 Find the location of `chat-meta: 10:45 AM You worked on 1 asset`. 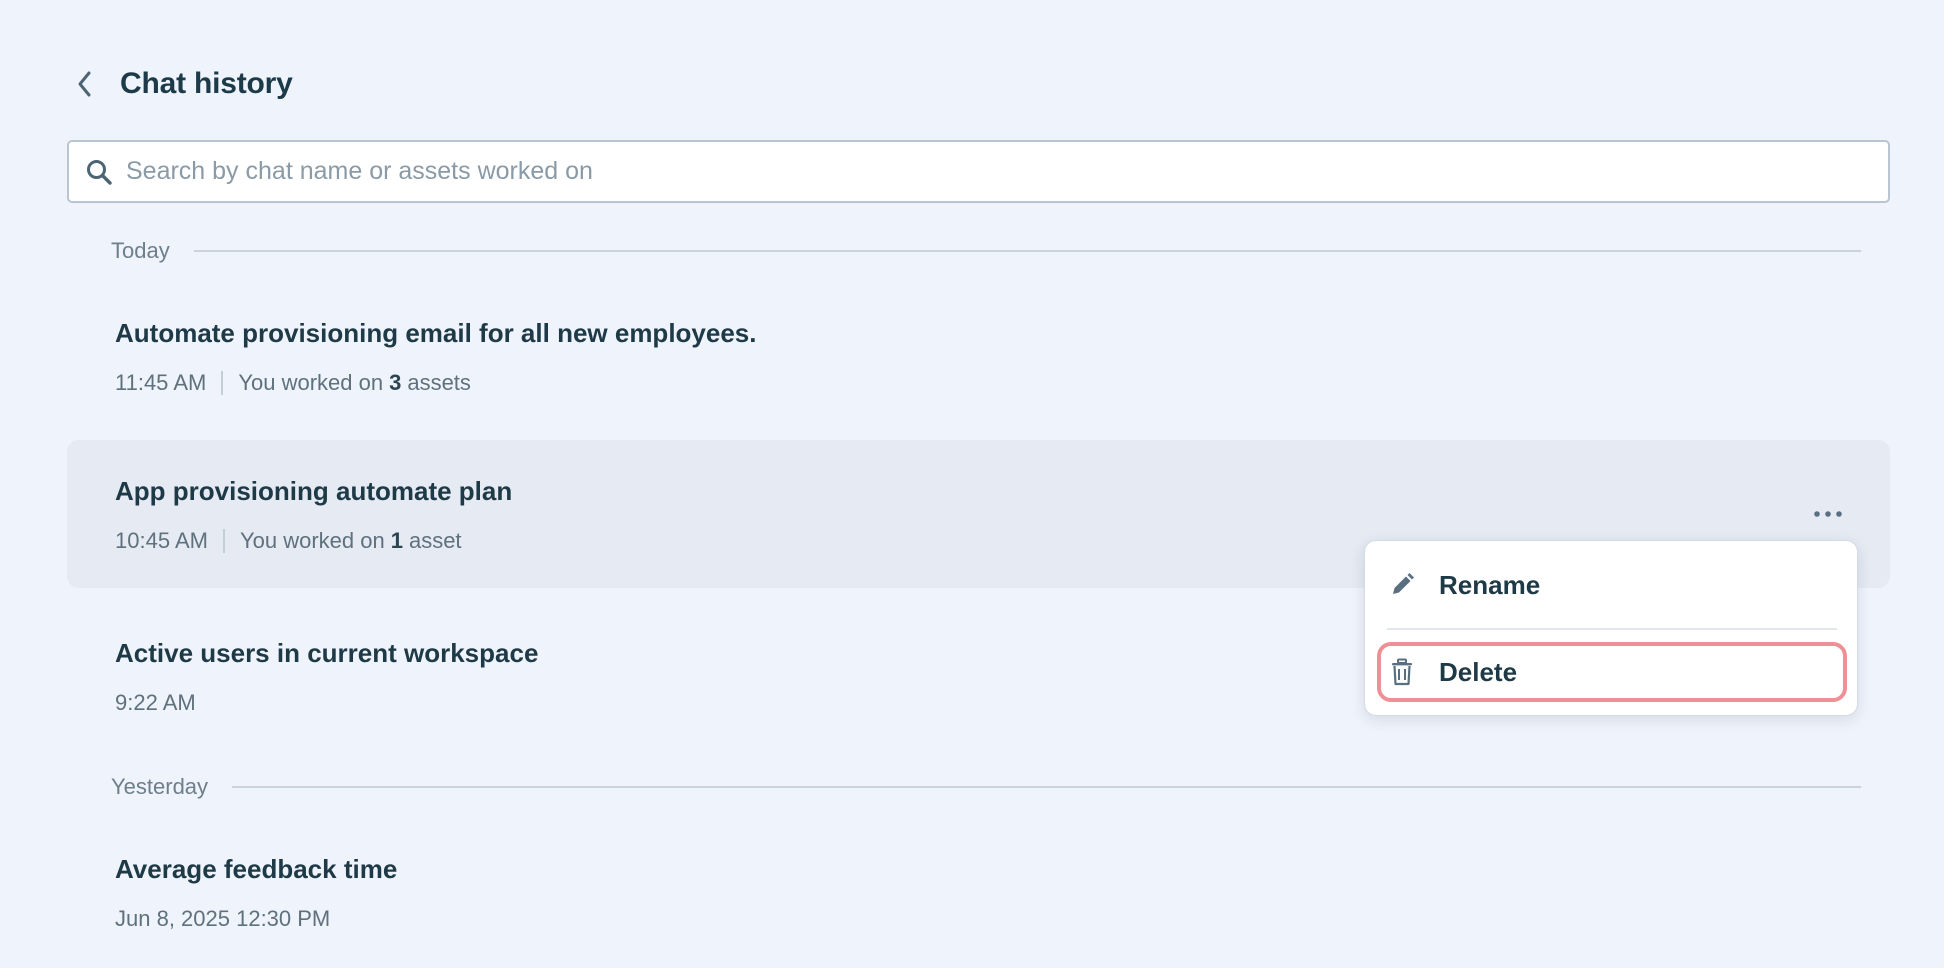

chat-meta: 10:45 AM You worked on 1 asset is located at coordinates (288, 541).